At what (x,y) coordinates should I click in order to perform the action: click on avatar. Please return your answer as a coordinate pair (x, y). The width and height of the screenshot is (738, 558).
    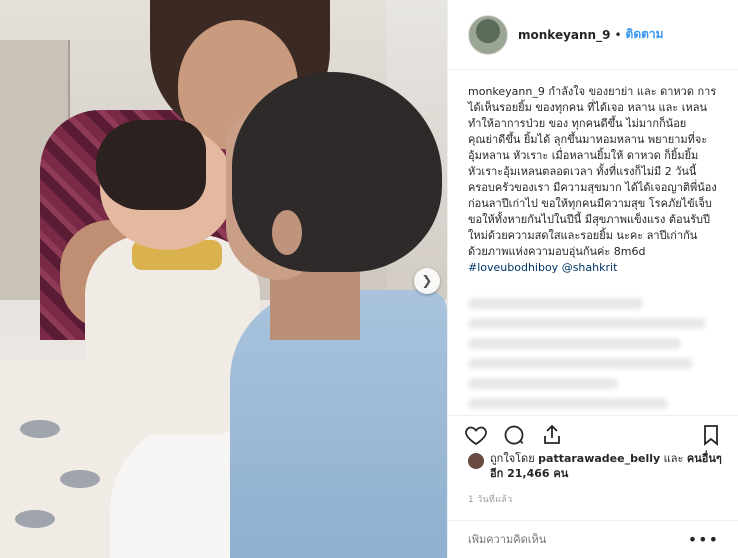
    Looking at the image, I should click on (488, 34).